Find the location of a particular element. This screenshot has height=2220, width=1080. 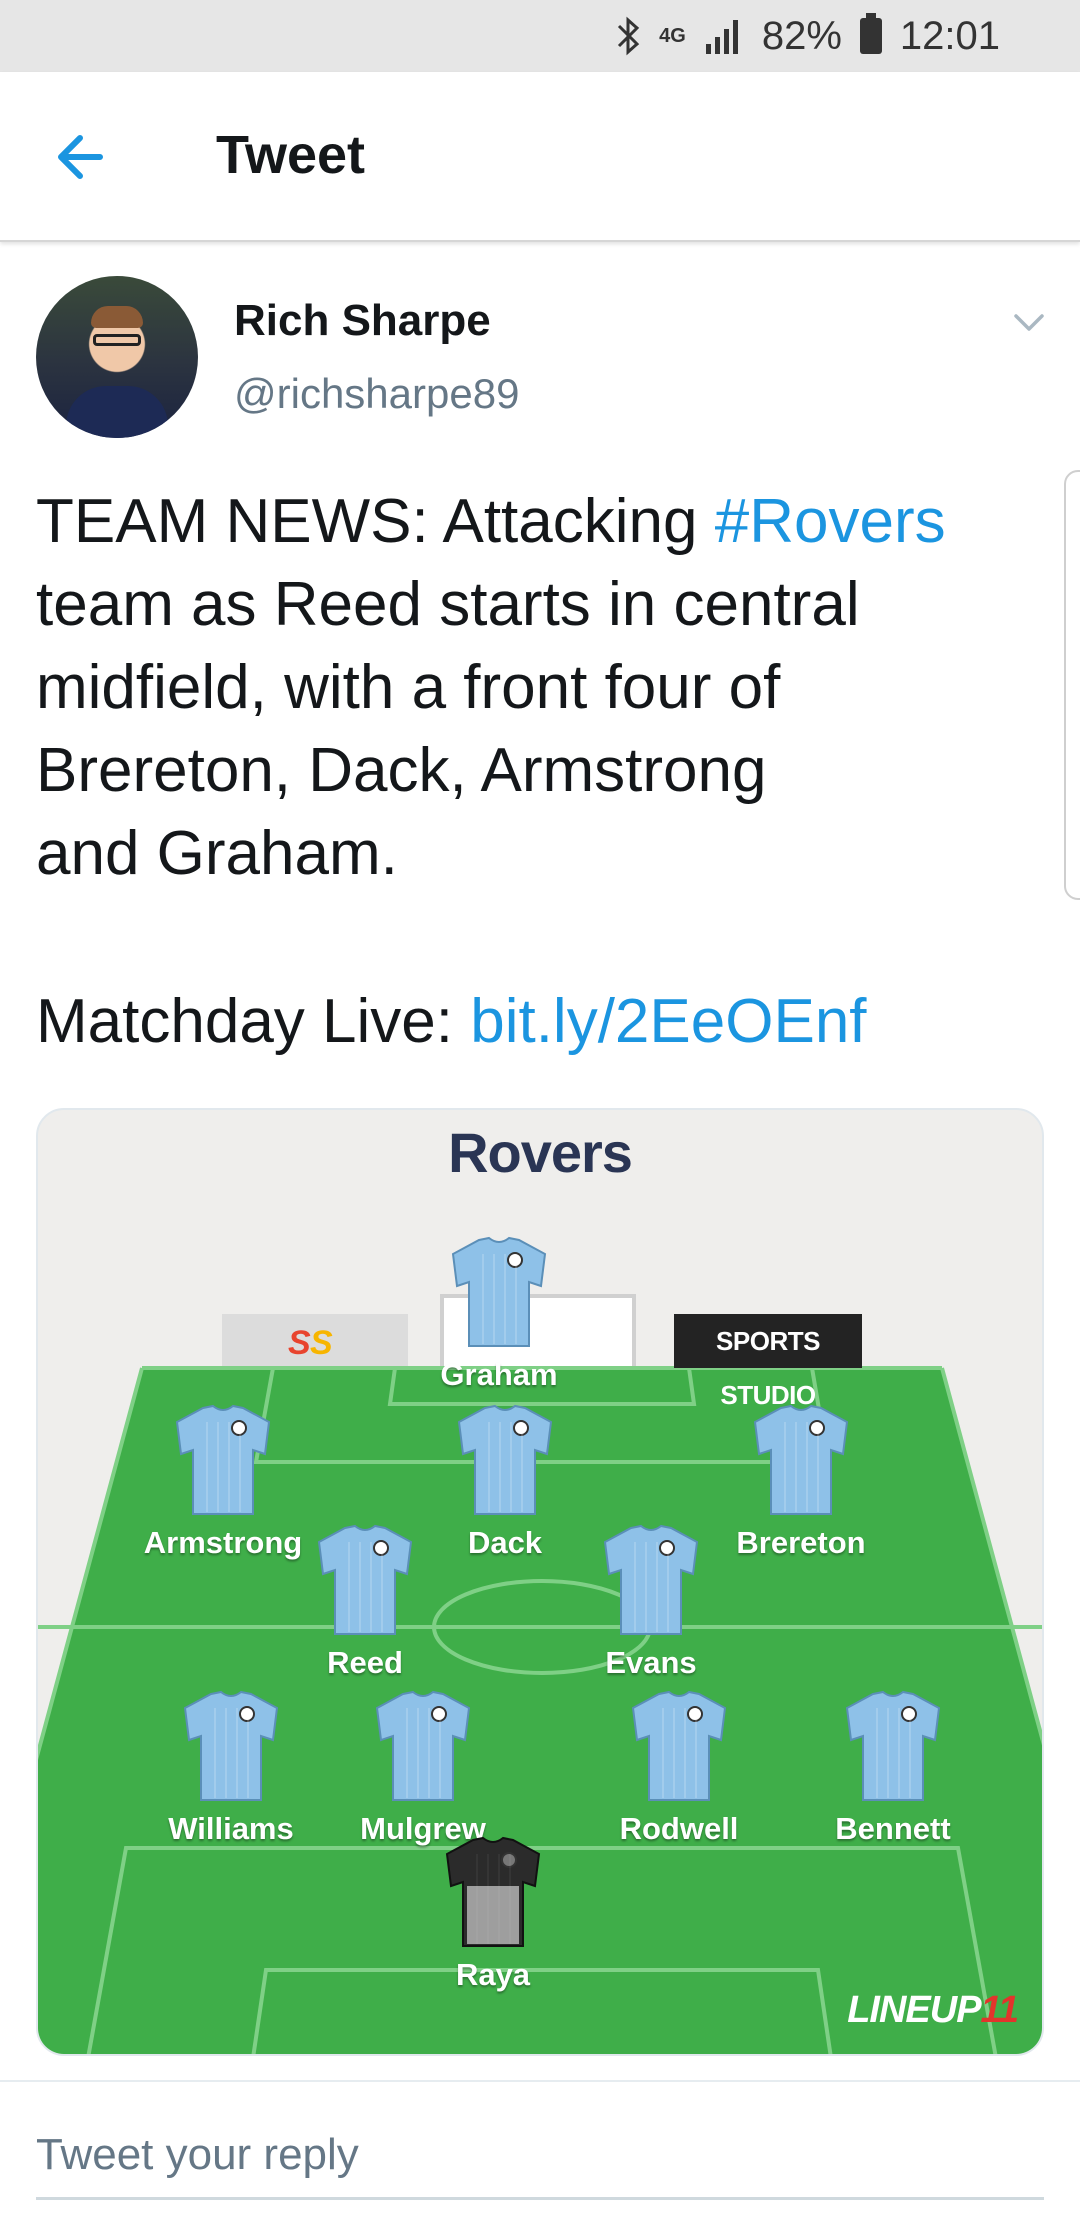

tweet-line: and Graham. is located at coordinates (217, 853).